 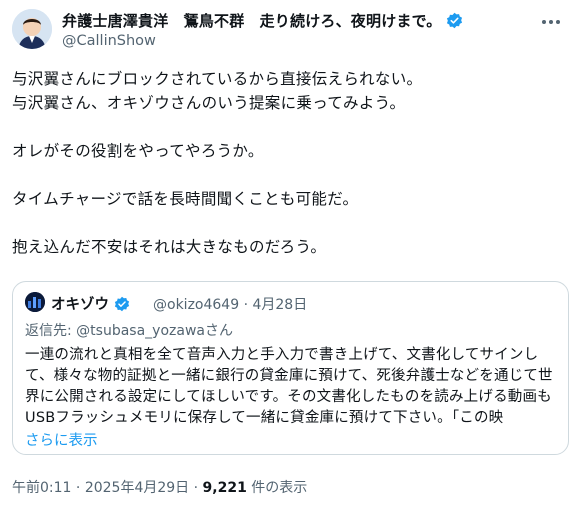 What do you see at coordinates (277, 488) in the screenshot?
I see `views-label: 件の表示` at bounding box center [277, 488].